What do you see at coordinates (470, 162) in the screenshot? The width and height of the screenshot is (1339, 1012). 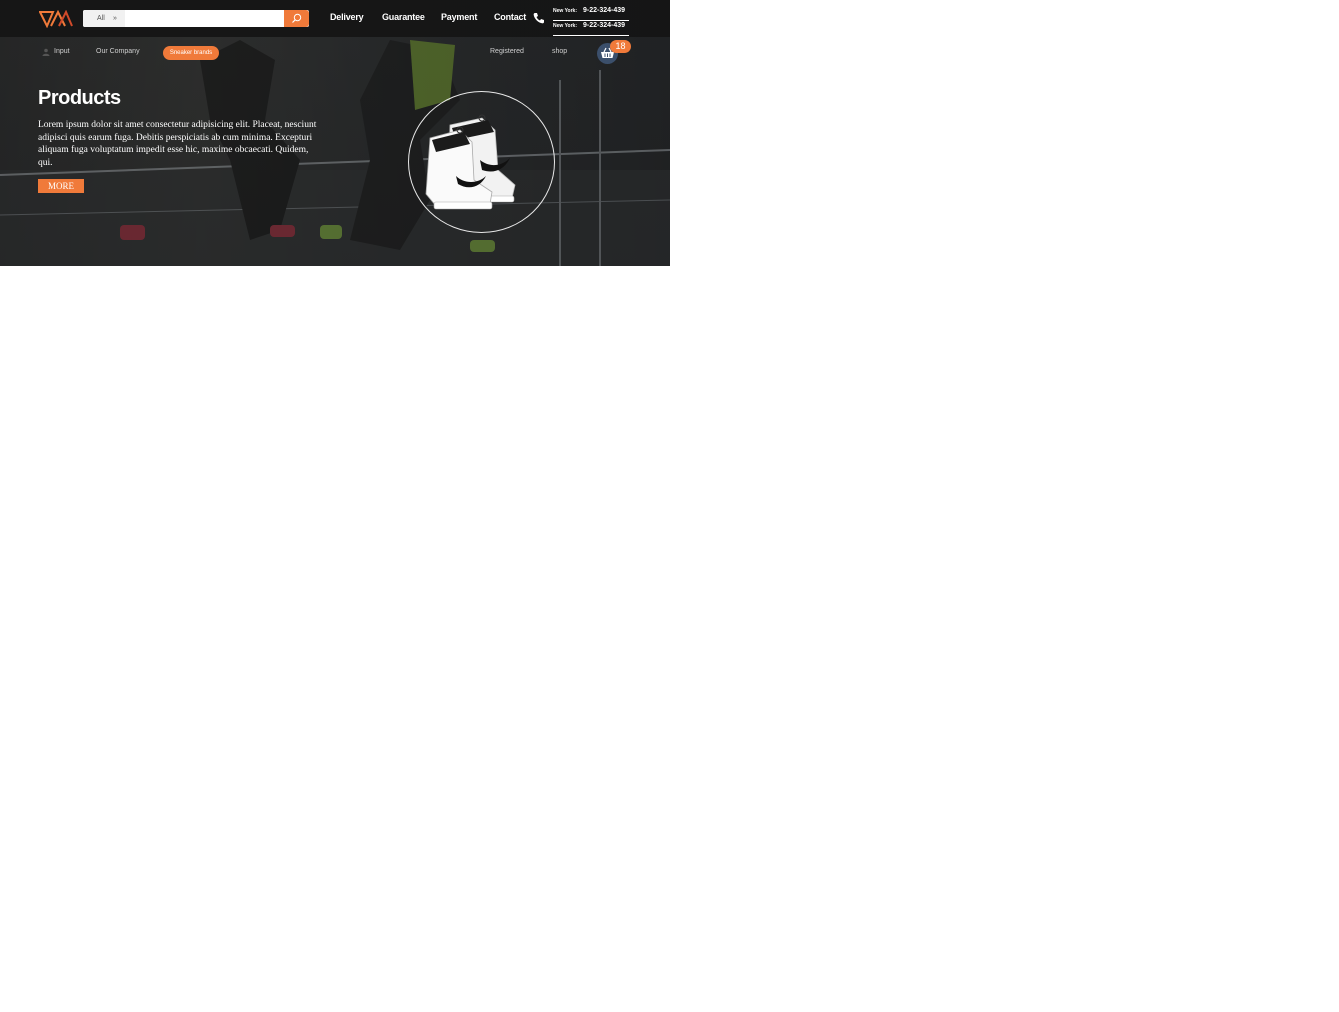 I see `sneaker-image` at bounding box center [470, 162].